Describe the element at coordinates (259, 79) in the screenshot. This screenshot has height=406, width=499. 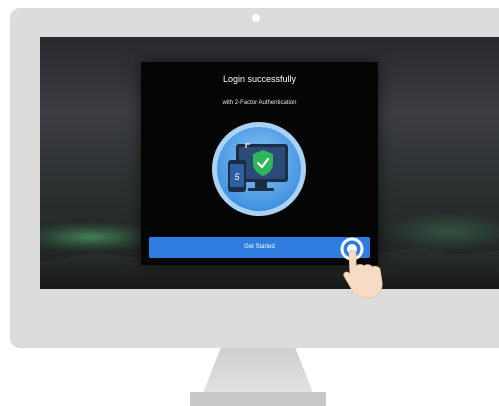
I see `dialog-title: Login successfully` at that location.